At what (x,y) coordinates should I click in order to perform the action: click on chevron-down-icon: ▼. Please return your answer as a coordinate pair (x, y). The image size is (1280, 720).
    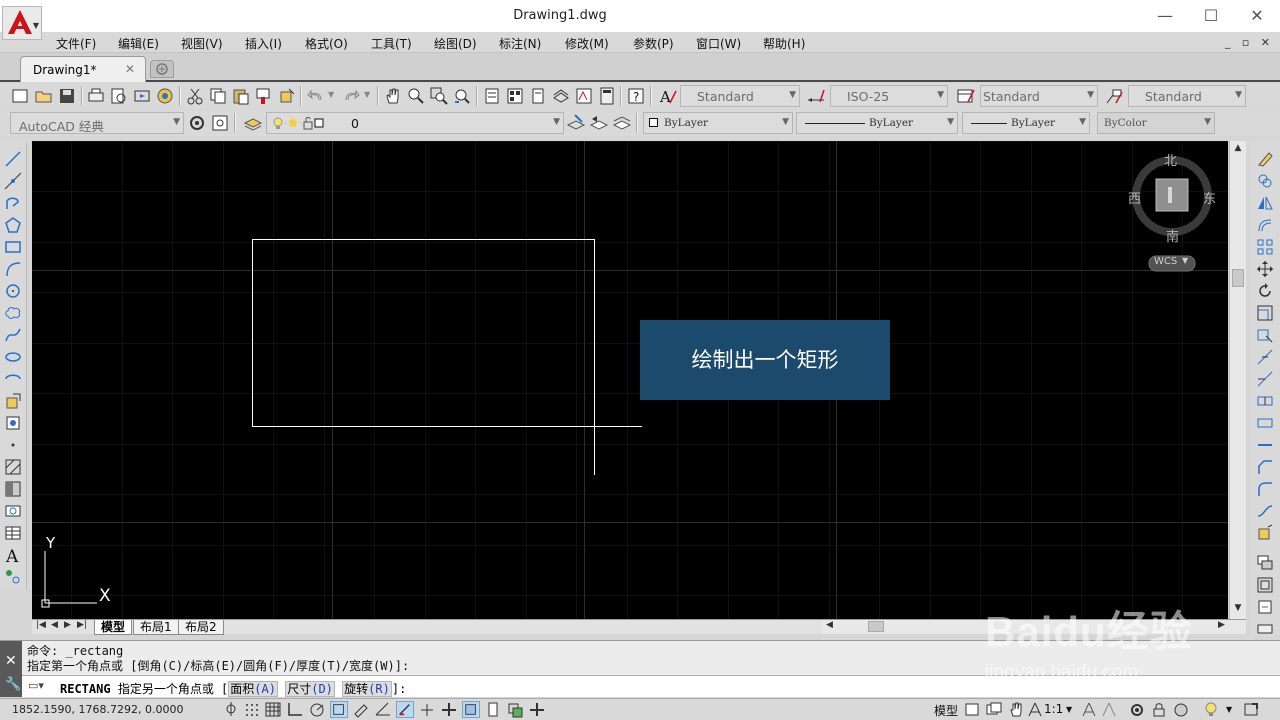
    Looking at the image, I should click on (1069, 709).